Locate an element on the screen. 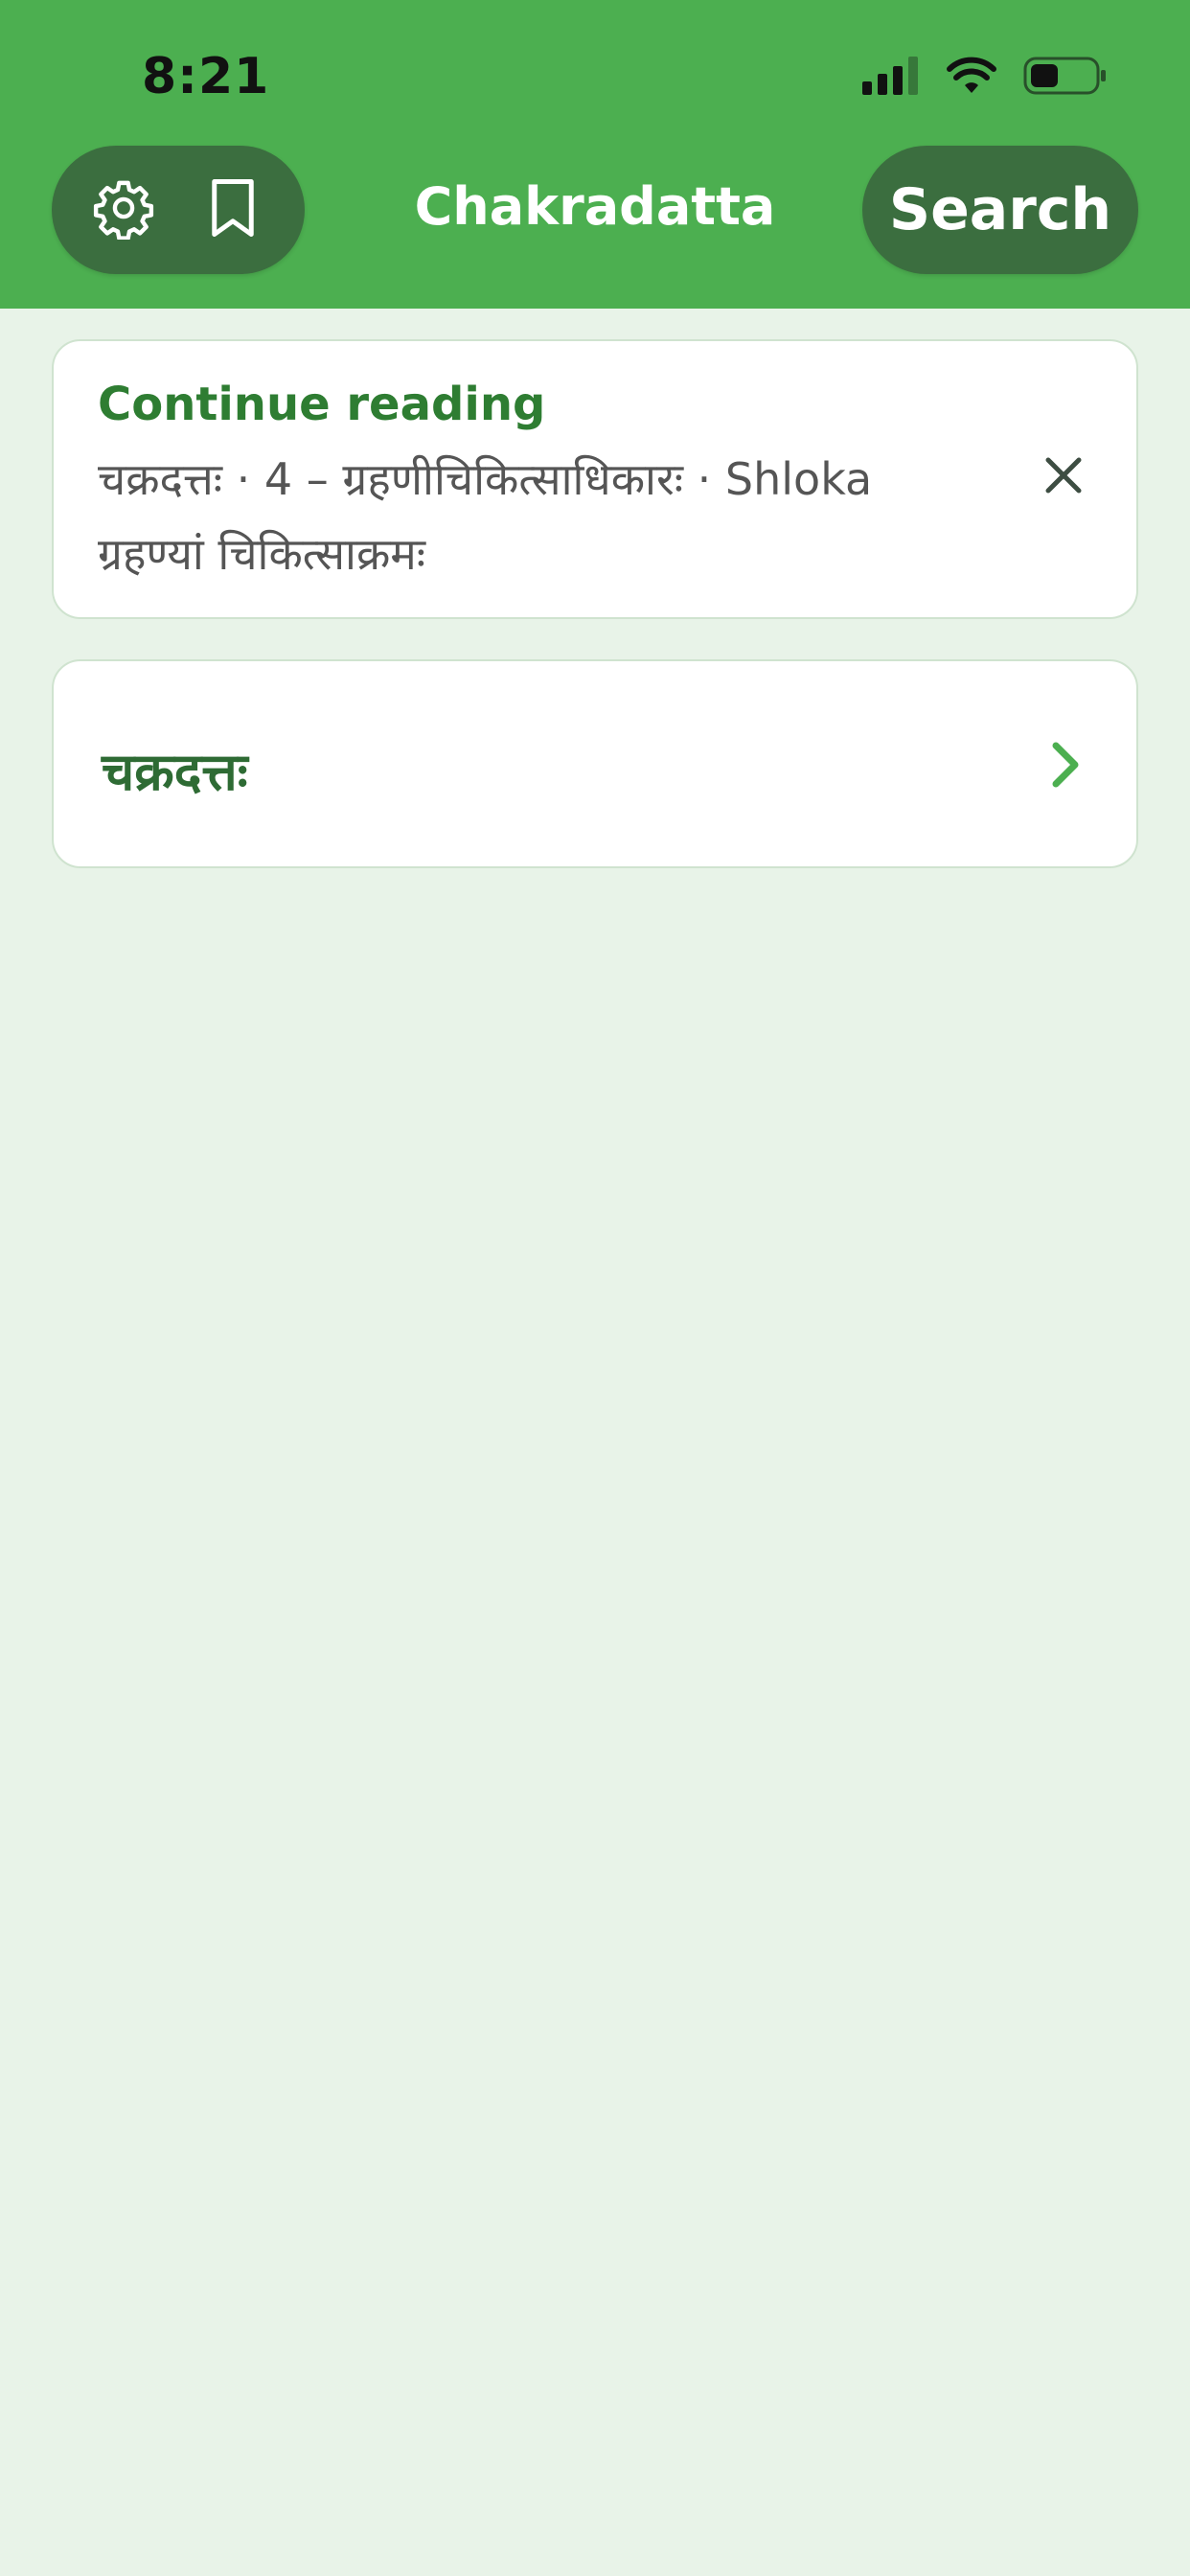 The width and height of the screenshot is (1190, 2576). continue-reading-title: Continue reading is located at coordinates (322, 404).